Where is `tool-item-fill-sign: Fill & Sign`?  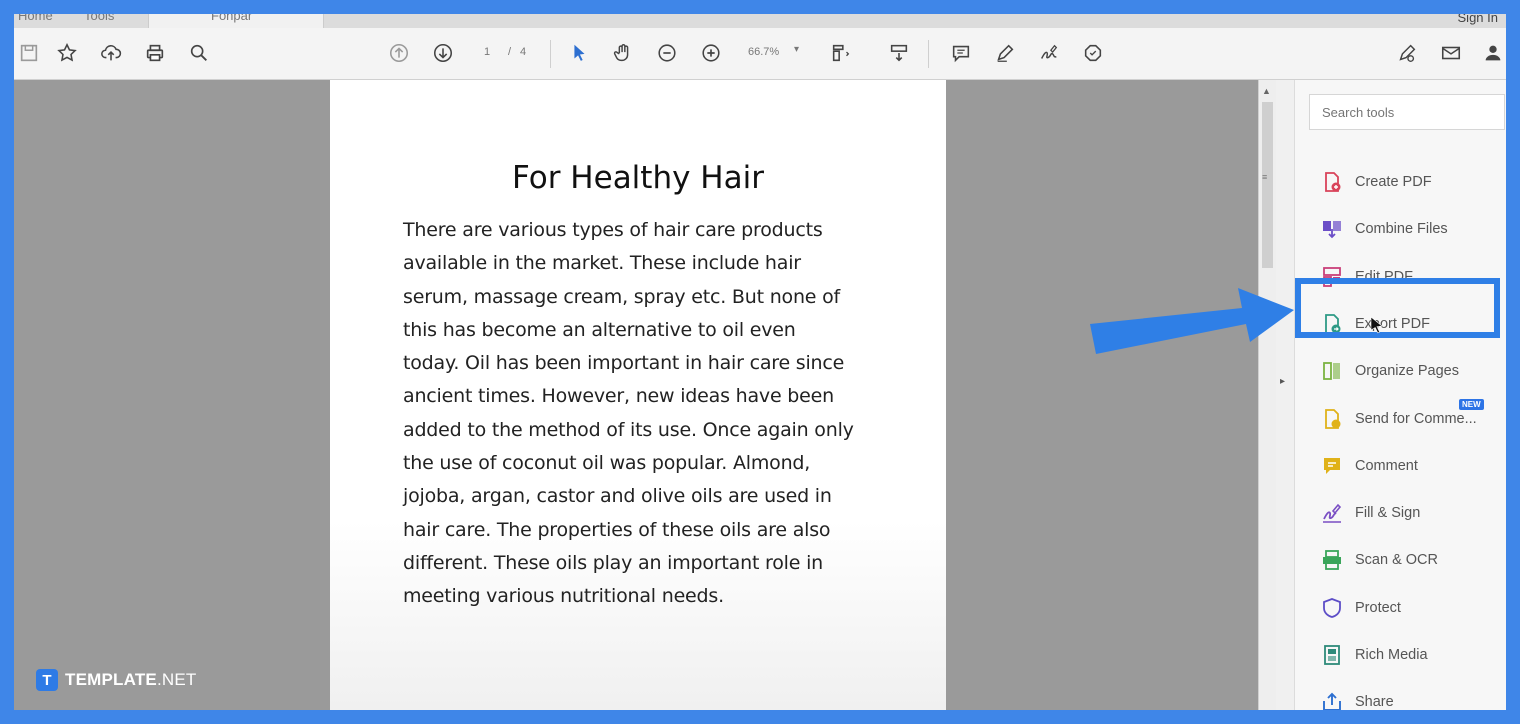 tool-item-fill-sign: Fill & Sign is located at coordinates (1405, 513).